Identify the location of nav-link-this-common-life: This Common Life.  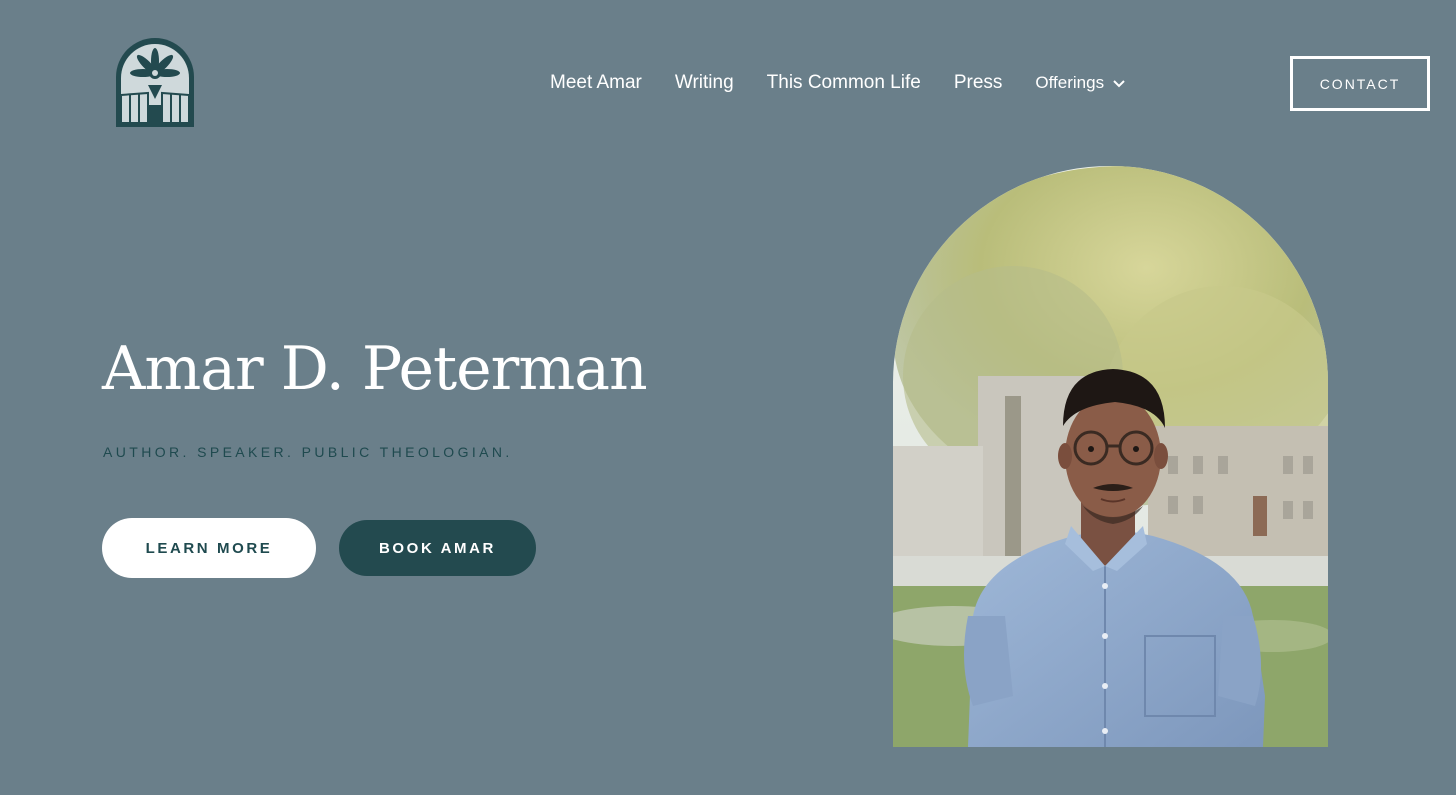
(844, 83).